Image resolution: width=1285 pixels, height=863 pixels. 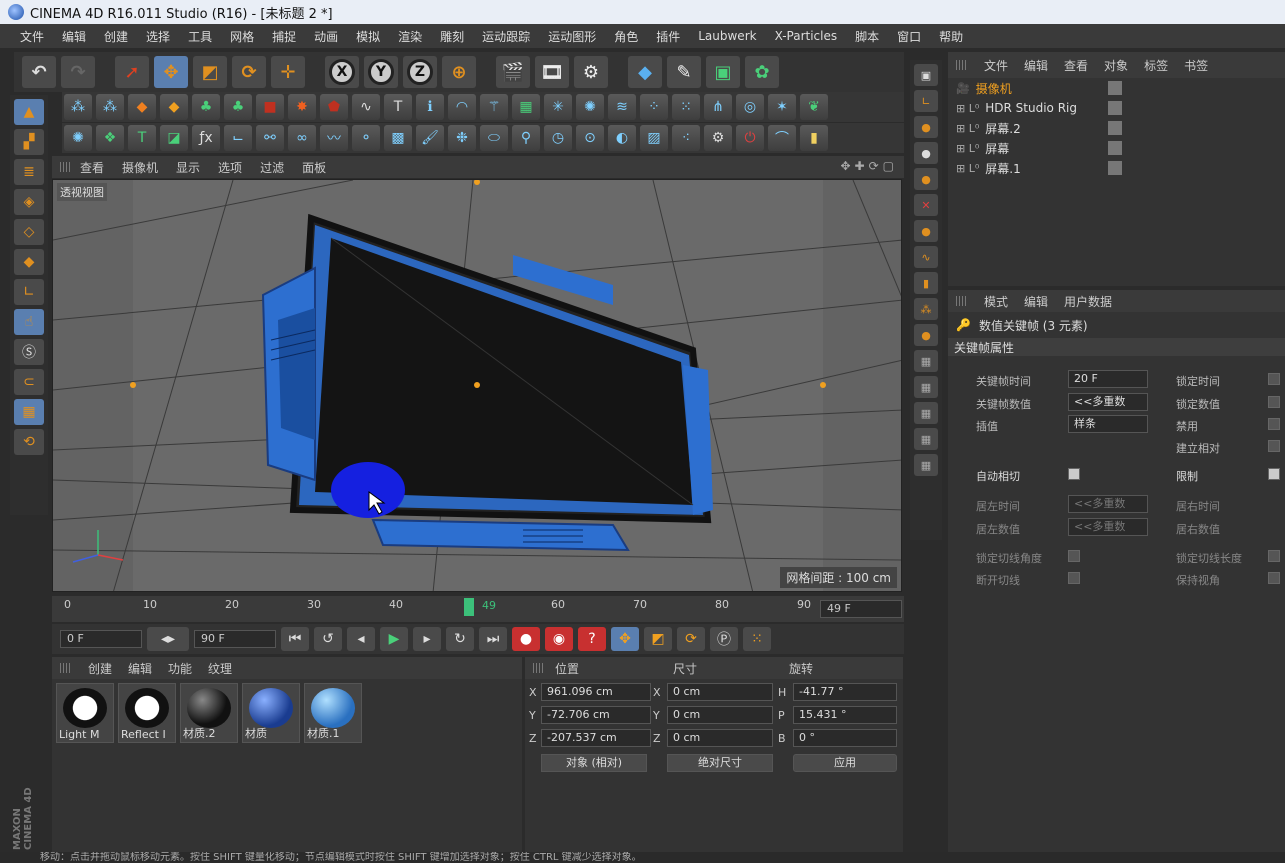 I want to click on spline-key-icon: ∿, so click(x=926, y=257).